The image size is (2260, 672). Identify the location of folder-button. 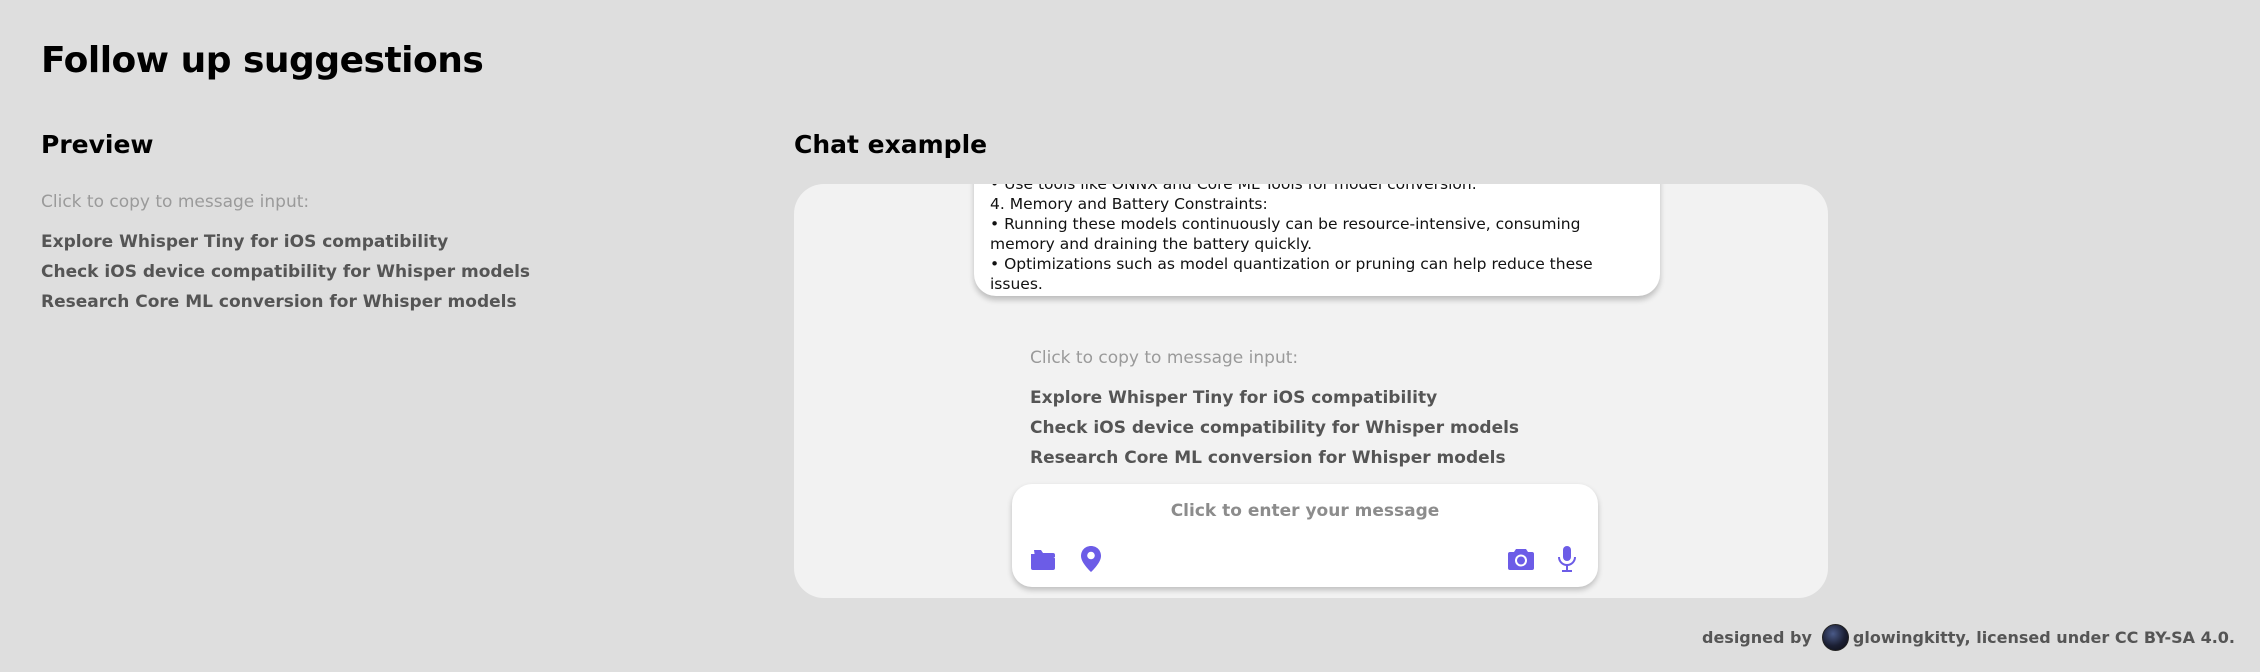
(1043, 559).